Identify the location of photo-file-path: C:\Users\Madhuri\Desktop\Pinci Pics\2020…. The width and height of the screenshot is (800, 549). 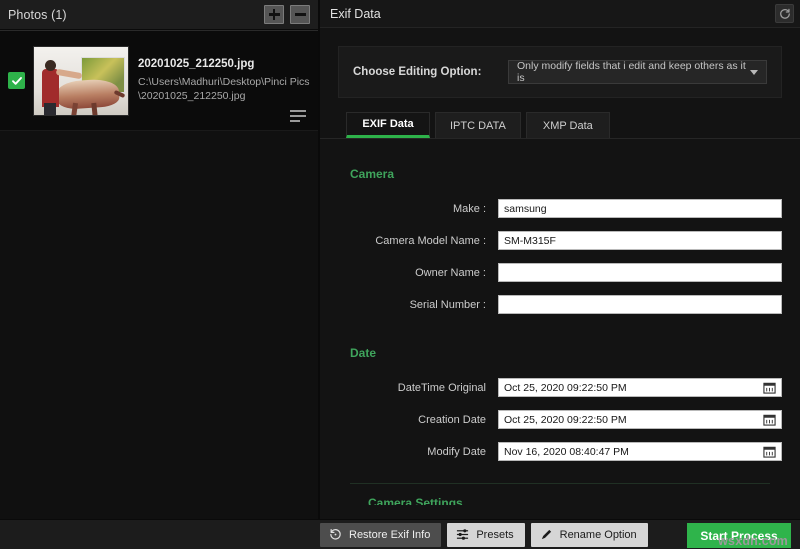
(224, 89).